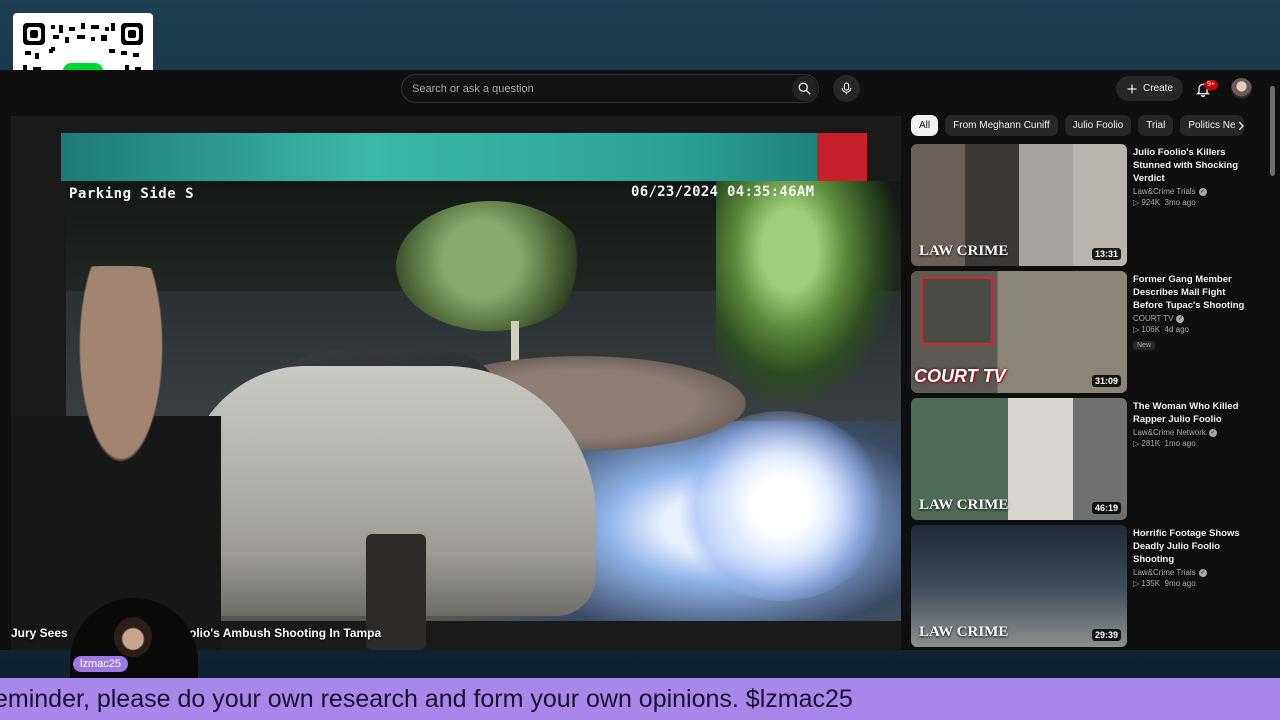 Image resolution: width=1280 pixels, height=720 pixels. What do you see at coordinates (100, 664) in the screenshot?
I see `streamer-name-tag: lzmac25` at bounding box center [100, 664].